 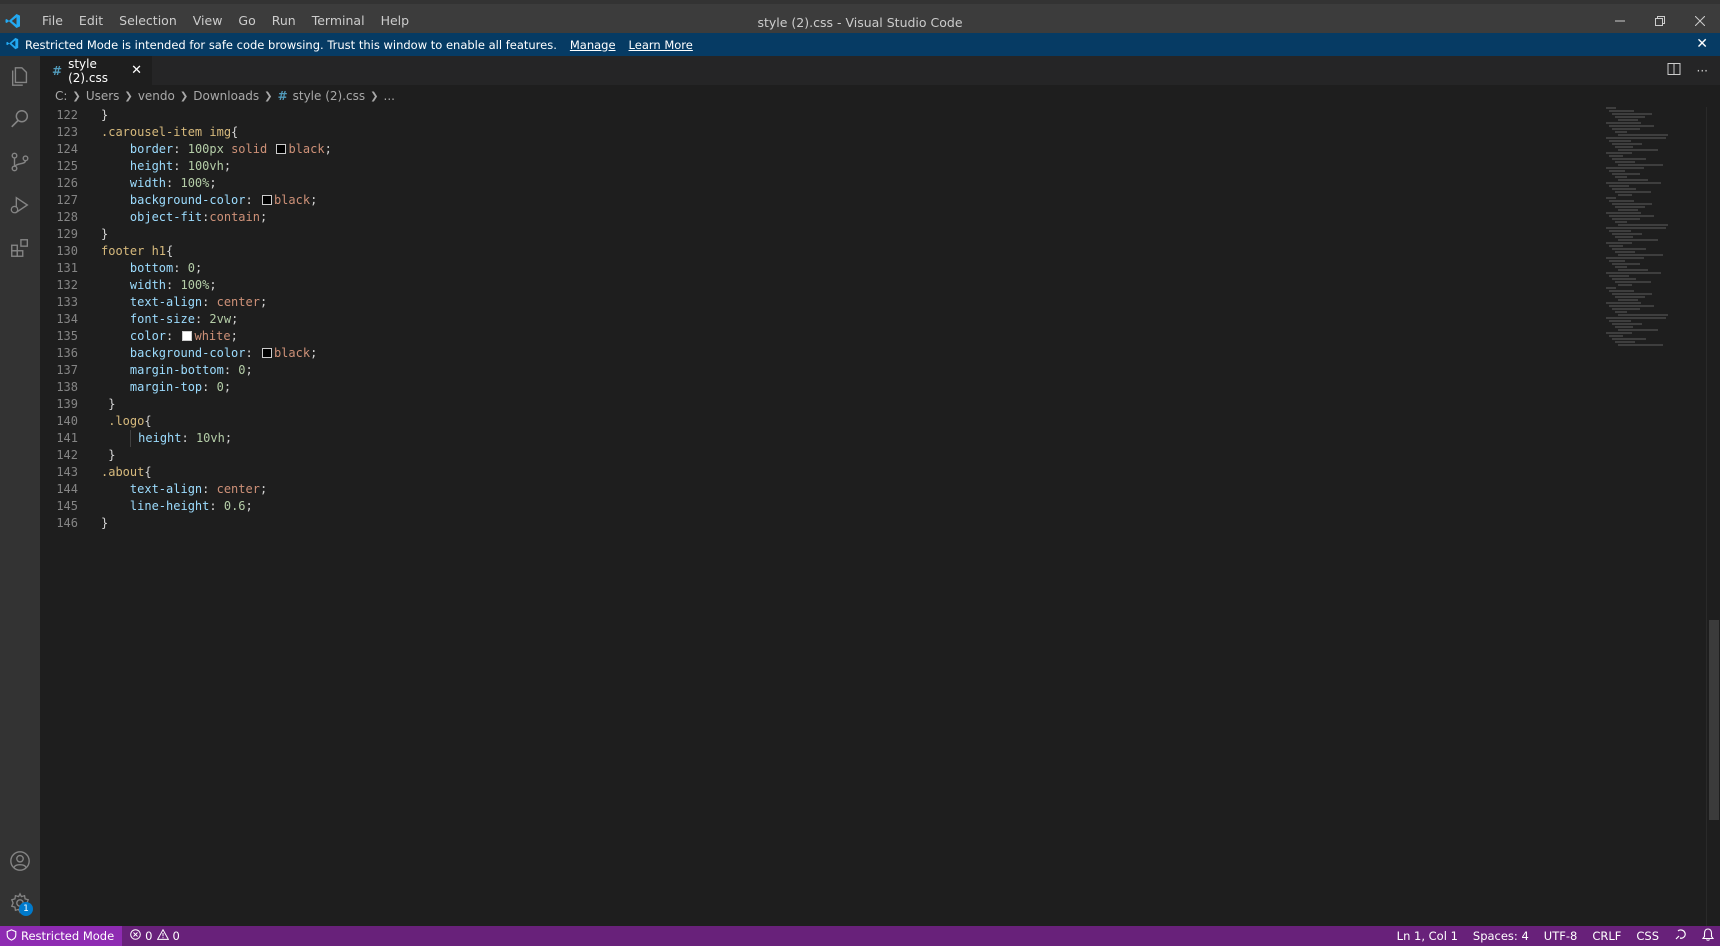 I want to click on run-debug-icon, so click(x=20, y=205).